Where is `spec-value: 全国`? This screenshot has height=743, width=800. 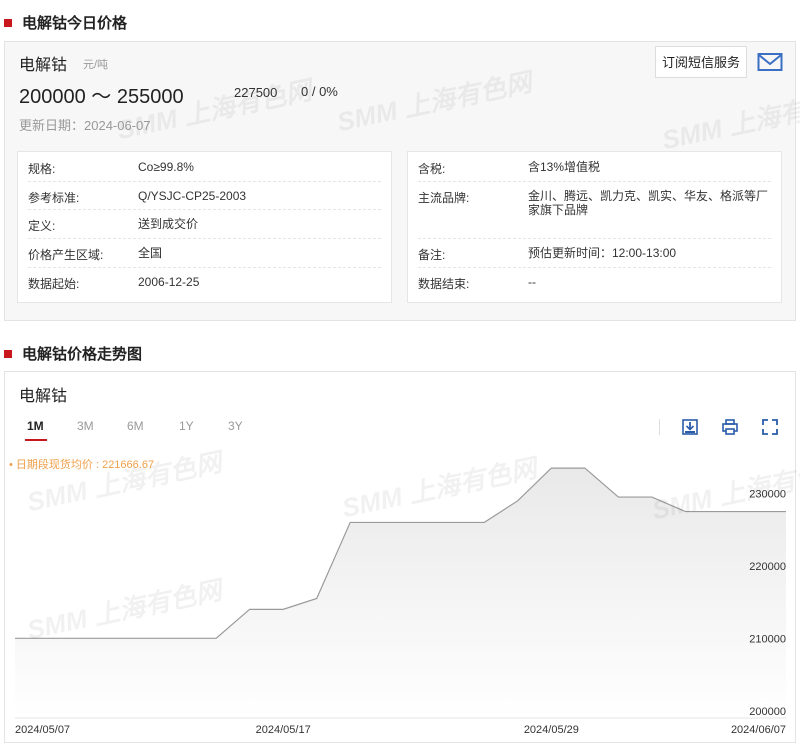
spec-value: 全国 is located at coordinates (150, 253).